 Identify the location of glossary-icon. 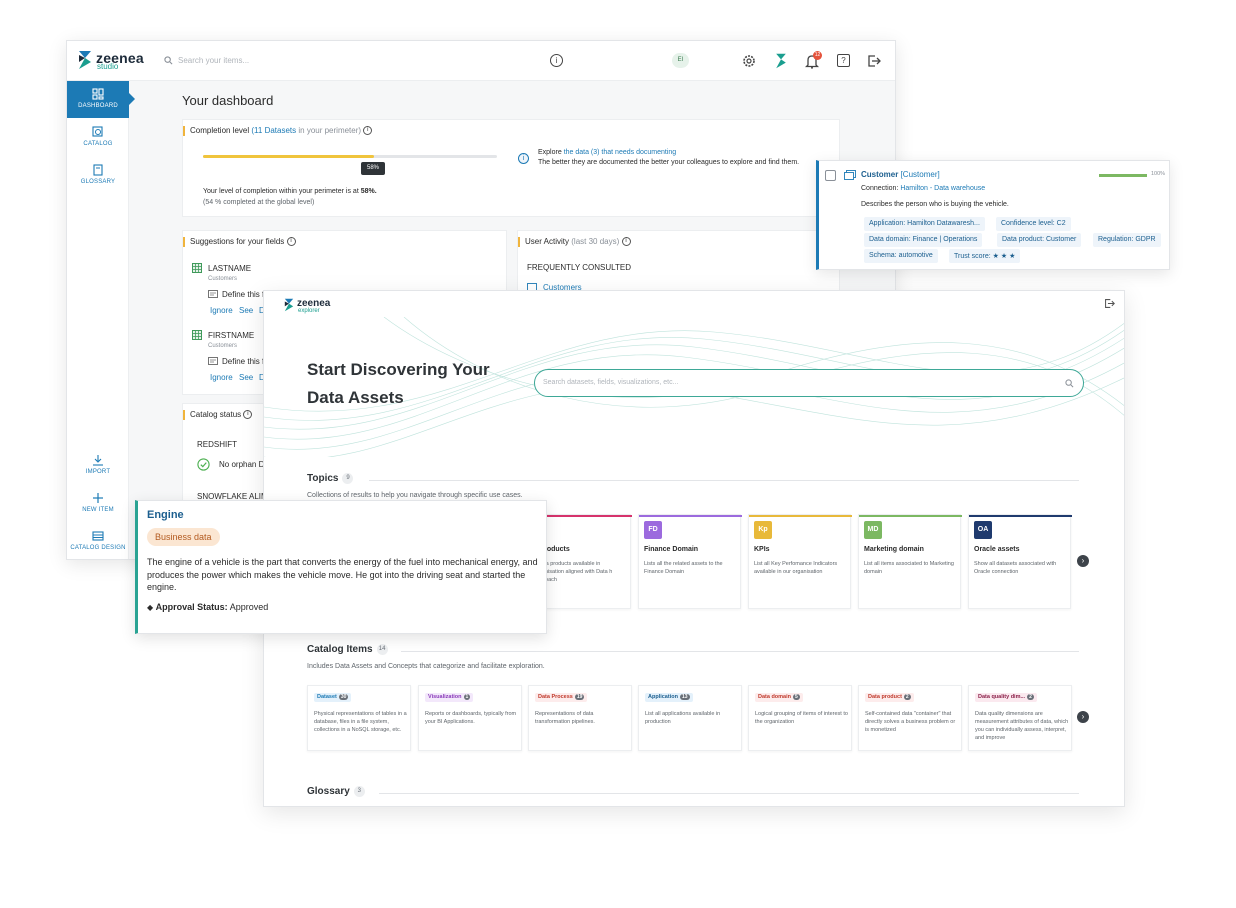
(98, 170).